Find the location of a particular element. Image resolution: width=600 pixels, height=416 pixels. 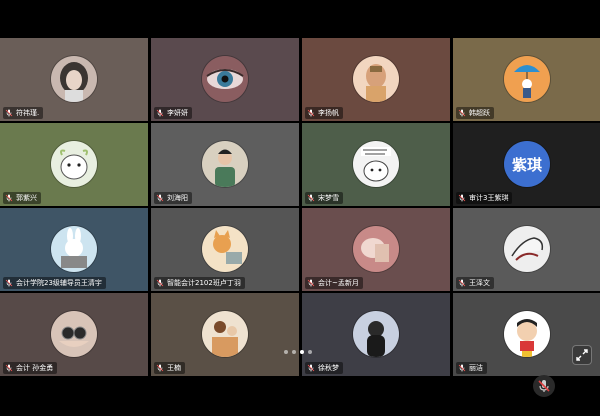

avatar: 紫琪 is located at coordinates (527, 164).